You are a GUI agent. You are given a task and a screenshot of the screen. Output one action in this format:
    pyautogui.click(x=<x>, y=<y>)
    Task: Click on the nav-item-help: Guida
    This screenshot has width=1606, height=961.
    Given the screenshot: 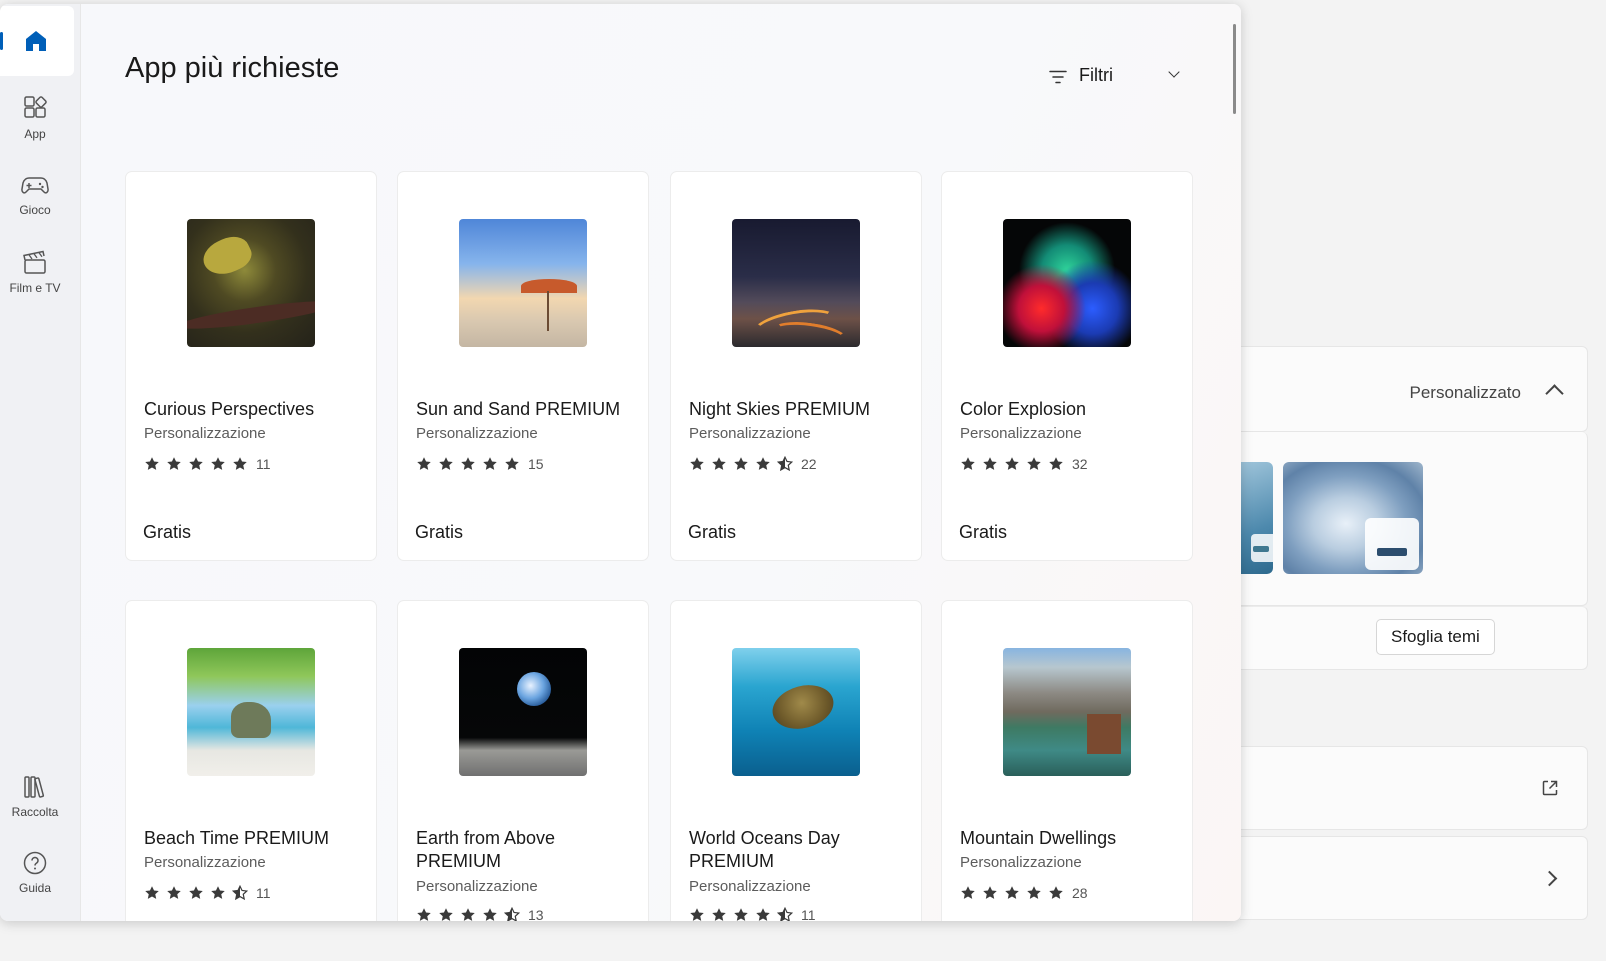 What is the action you would take?
    pyautogui.click(x=35, y=872)
    